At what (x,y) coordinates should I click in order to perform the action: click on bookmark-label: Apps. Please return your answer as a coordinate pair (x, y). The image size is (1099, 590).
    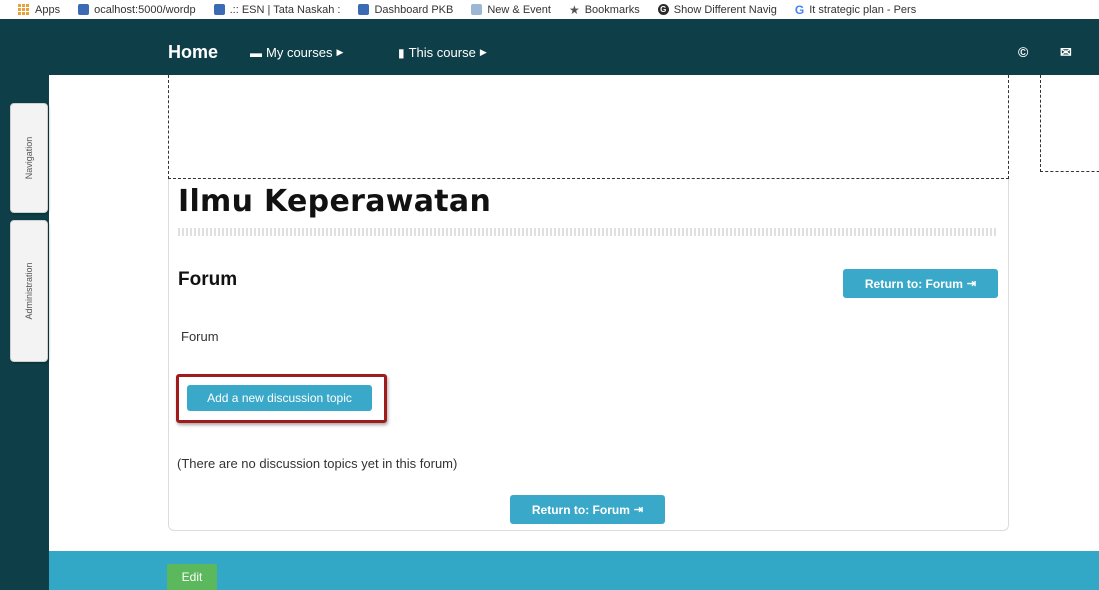
    Looking at the image, I should click on (48, 9).